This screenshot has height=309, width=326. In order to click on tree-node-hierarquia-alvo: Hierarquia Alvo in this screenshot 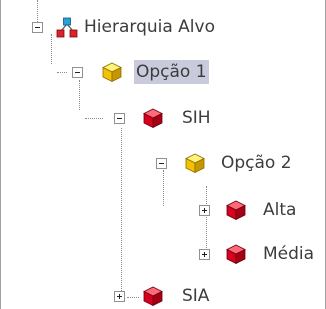, I will do `click(149, 27)`.